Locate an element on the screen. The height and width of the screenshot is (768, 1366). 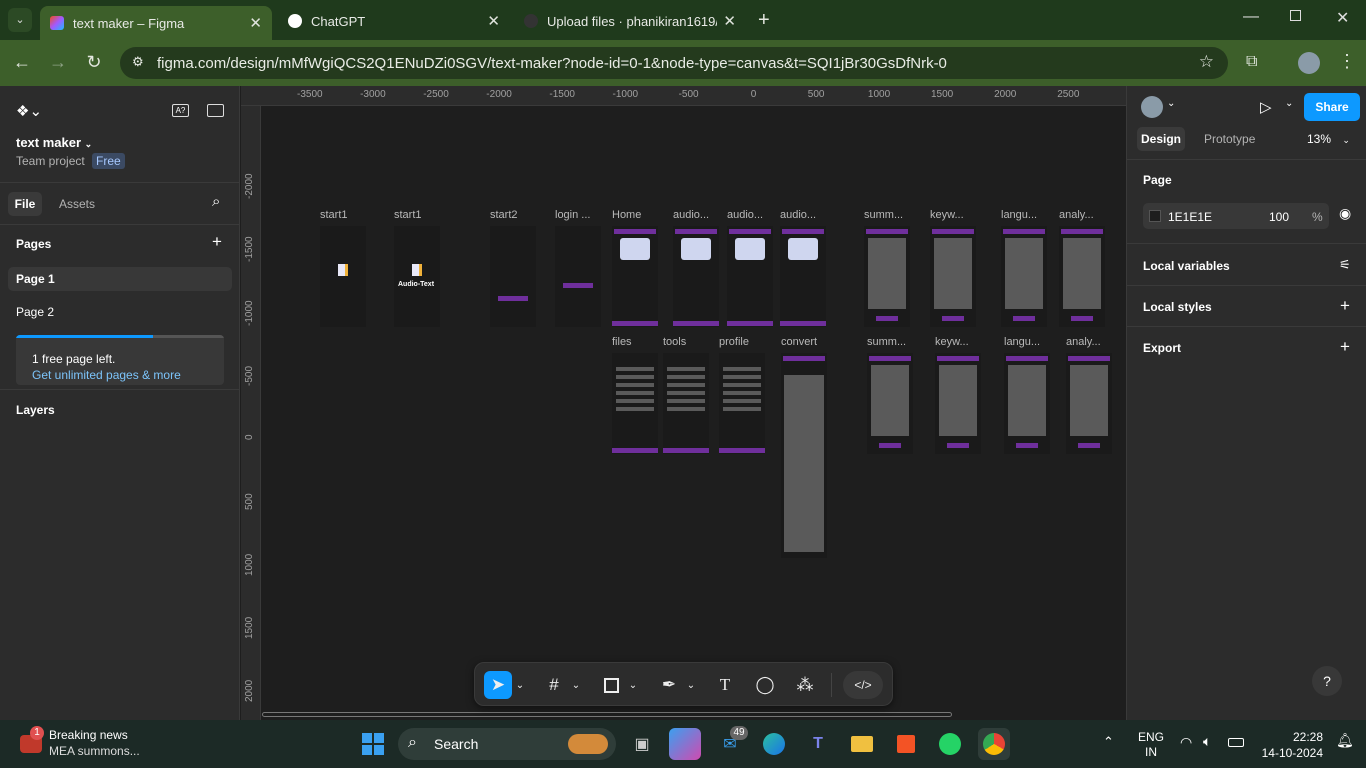
new-tab-button: + is located at coordinates (764, 20).